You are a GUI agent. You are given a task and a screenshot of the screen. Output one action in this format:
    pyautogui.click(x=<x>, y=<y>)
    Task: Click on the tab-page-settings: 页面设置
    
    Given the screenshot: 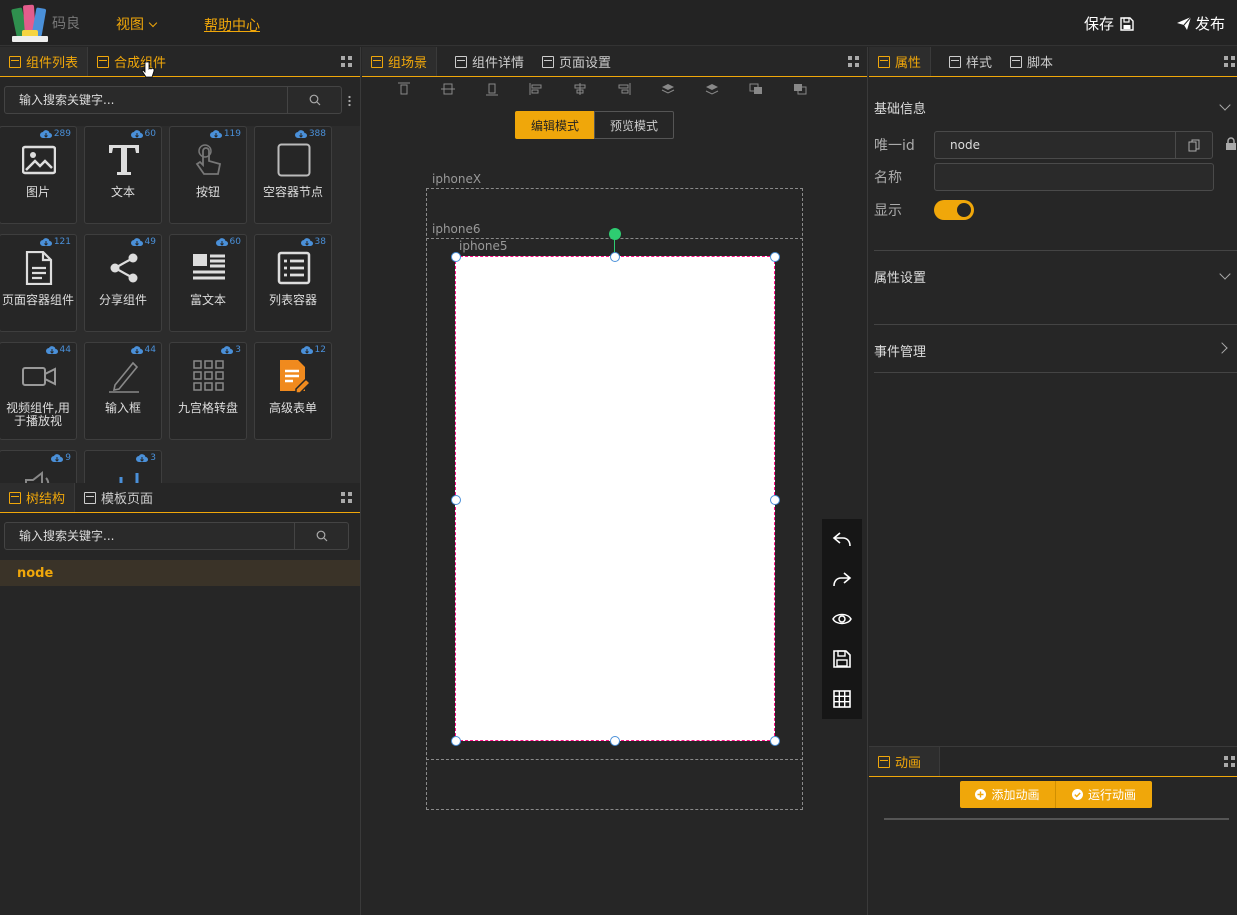 What is the action you would take?
    pyautogui.click(x=576, y=61)
    